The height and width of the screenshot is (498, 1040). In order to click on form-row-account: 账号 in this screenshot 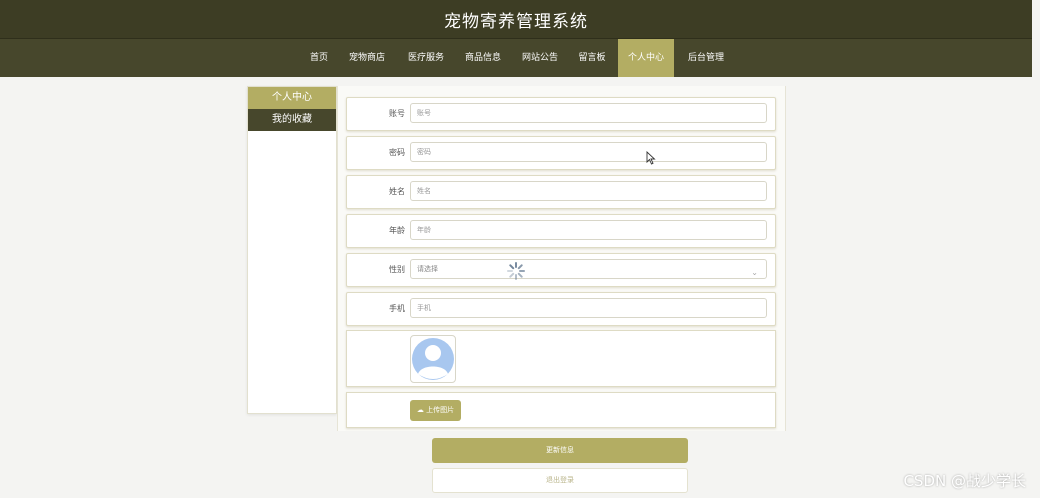, I will do `click(561, 114)`.